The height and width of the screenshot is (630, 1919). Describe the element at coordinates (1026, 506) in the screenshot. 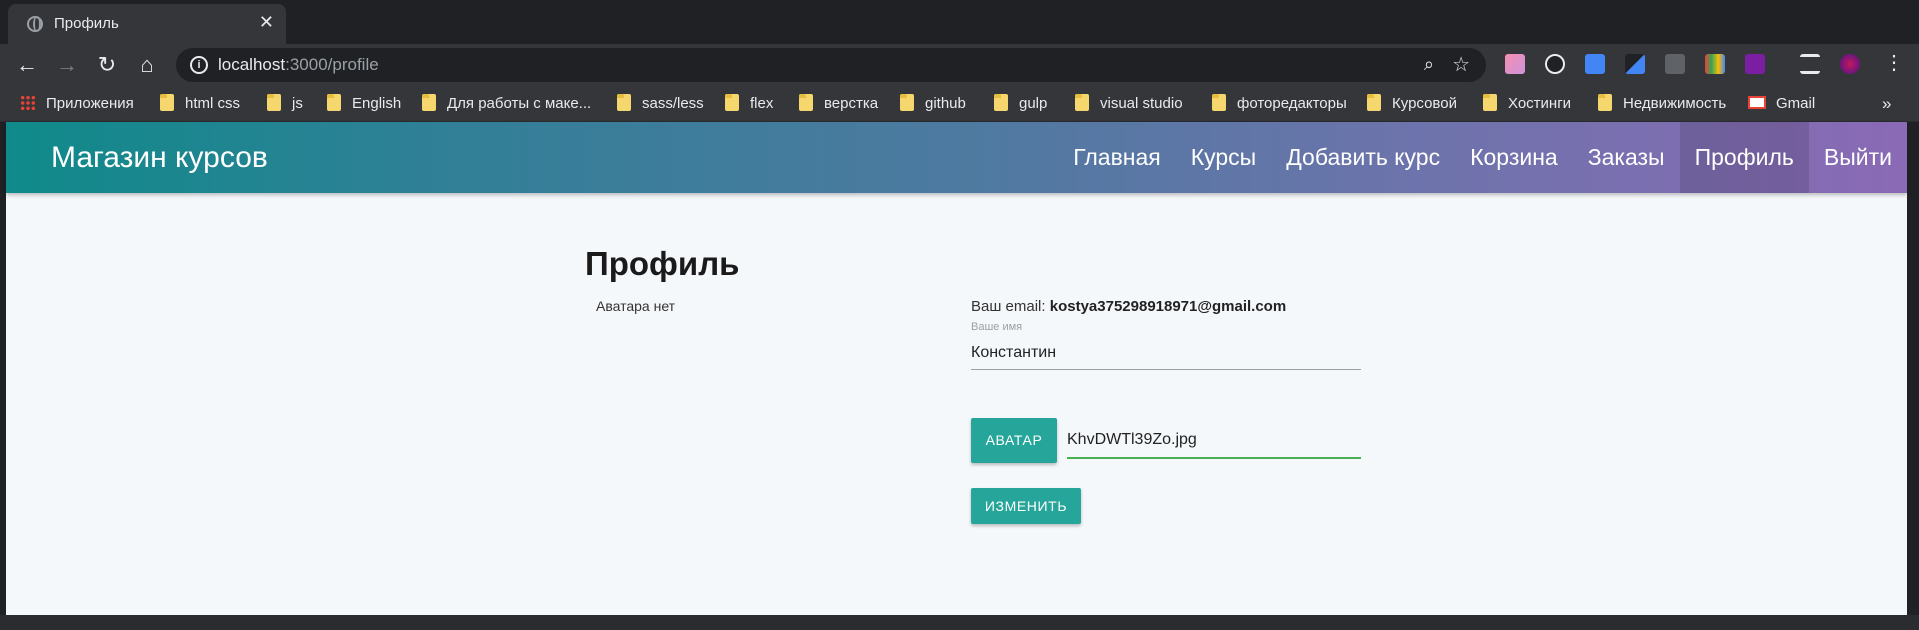

I see `submit-button: Изменить` at that location.